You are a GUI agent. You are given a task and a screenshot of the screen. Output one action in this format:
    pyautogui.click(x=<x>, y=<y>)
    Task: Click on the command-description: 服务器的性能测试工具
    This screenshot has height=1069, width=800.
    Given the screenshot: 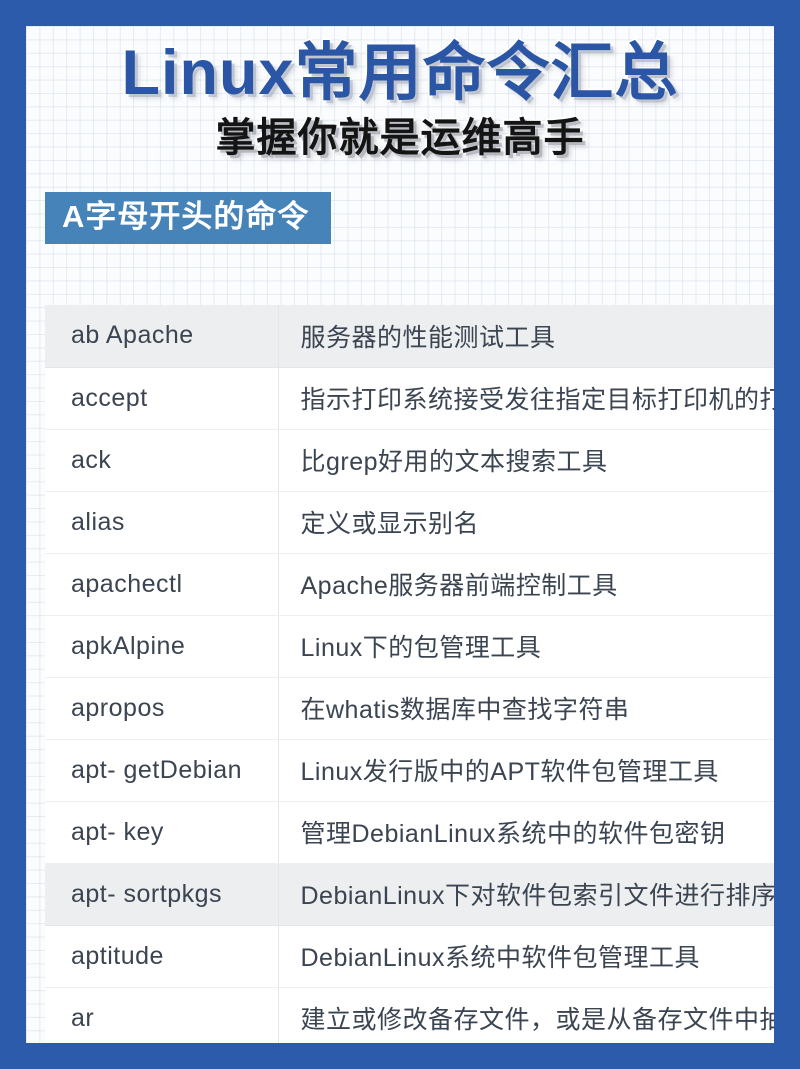 What is the action you would take?
    pyautogui.click(x=526, y=336)
    